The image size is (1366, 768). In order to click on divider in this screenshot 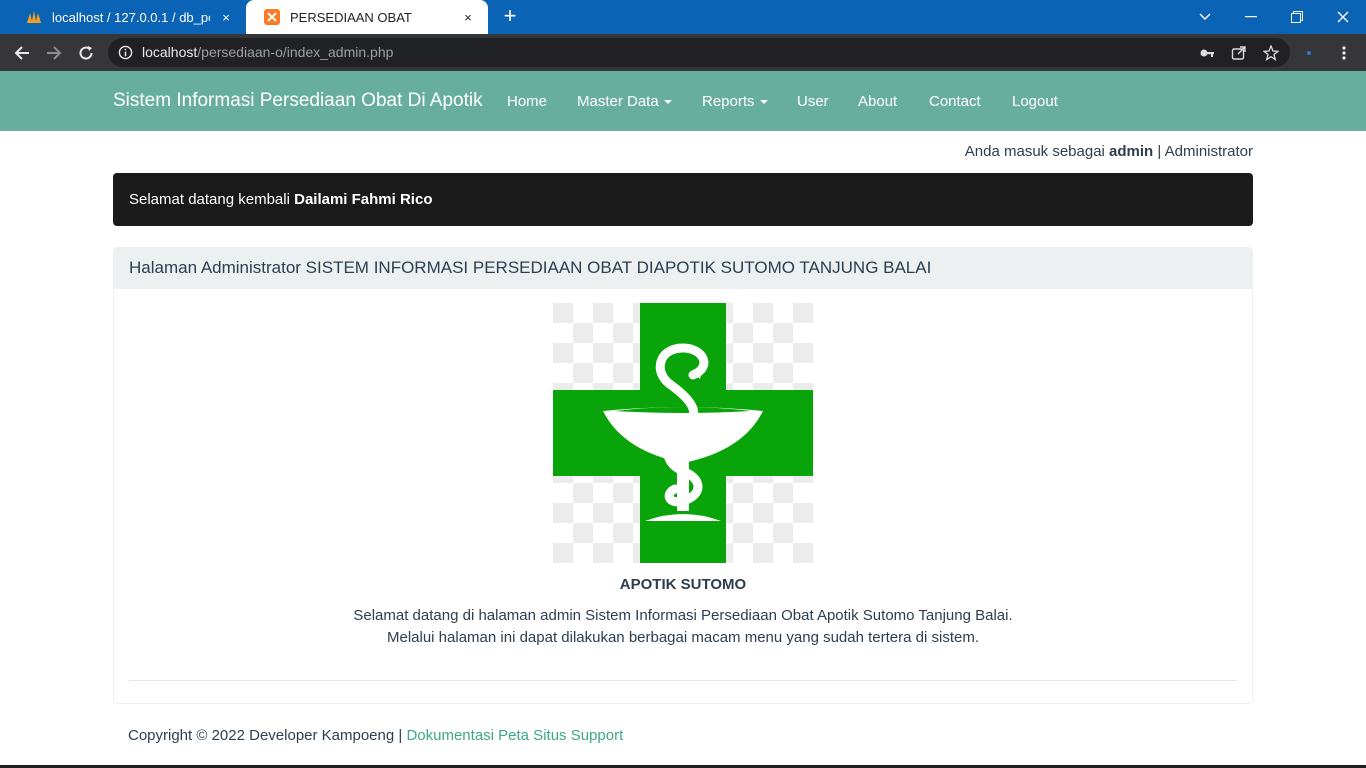, I will do `click(683, 680)`.